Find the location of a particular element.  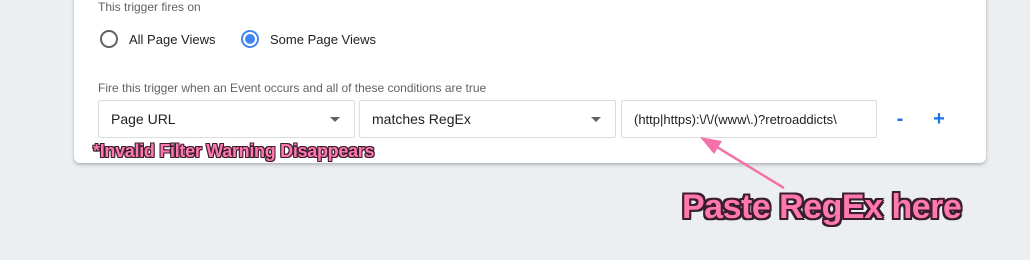

add-condition-button: + is located at coordinates (939, 119).